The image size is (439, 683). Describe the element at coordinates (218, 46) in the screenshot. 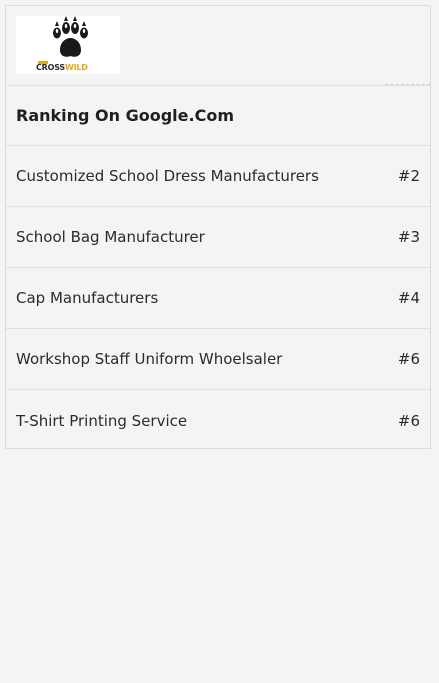

I see `logo-row: CROSSWILD` at that location.